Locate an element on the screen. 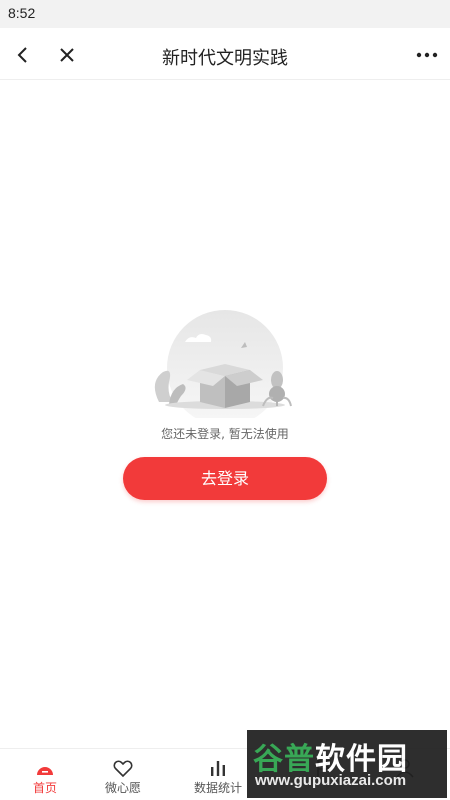 This screenshot has width=450, height=800. heart-icon is located at coordinates (123, 768).